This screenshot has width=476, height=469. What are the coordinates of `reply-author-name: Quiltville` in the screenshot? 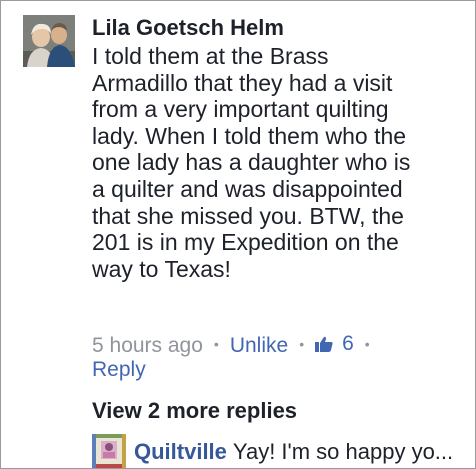 It's located at (180, 451).